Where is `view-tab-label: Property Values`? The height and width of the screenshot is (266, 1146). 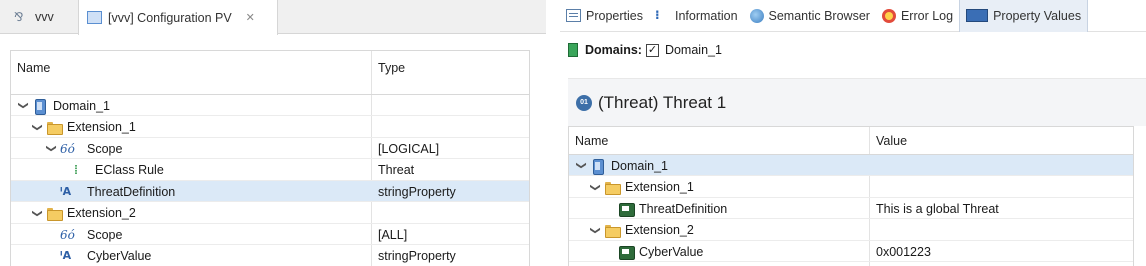
view-tab-label: Property Values is located at coordinates (1037, 15).